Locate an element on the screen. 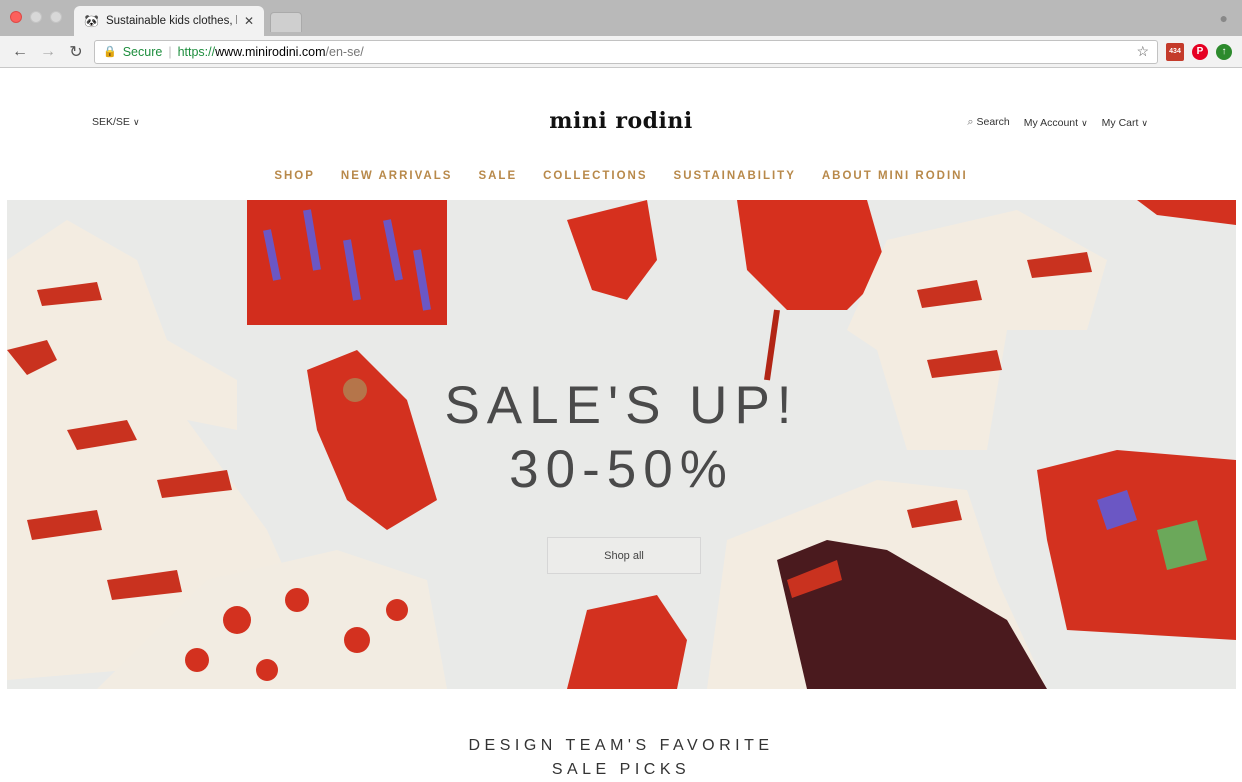 The image size is (1242, 782). close-window-button is located at coordinates (16, 17).